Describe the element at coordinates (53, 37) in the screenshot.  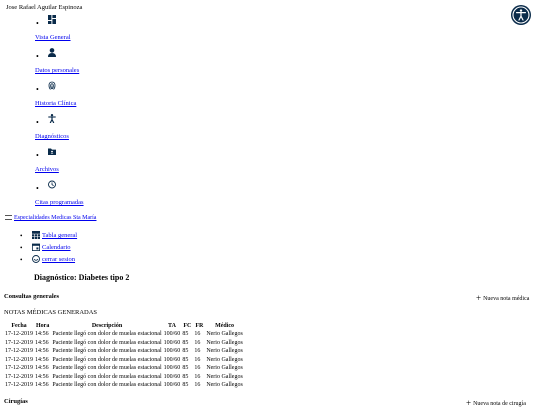
I see `nav-link-vista-general: Vista General` at that location.